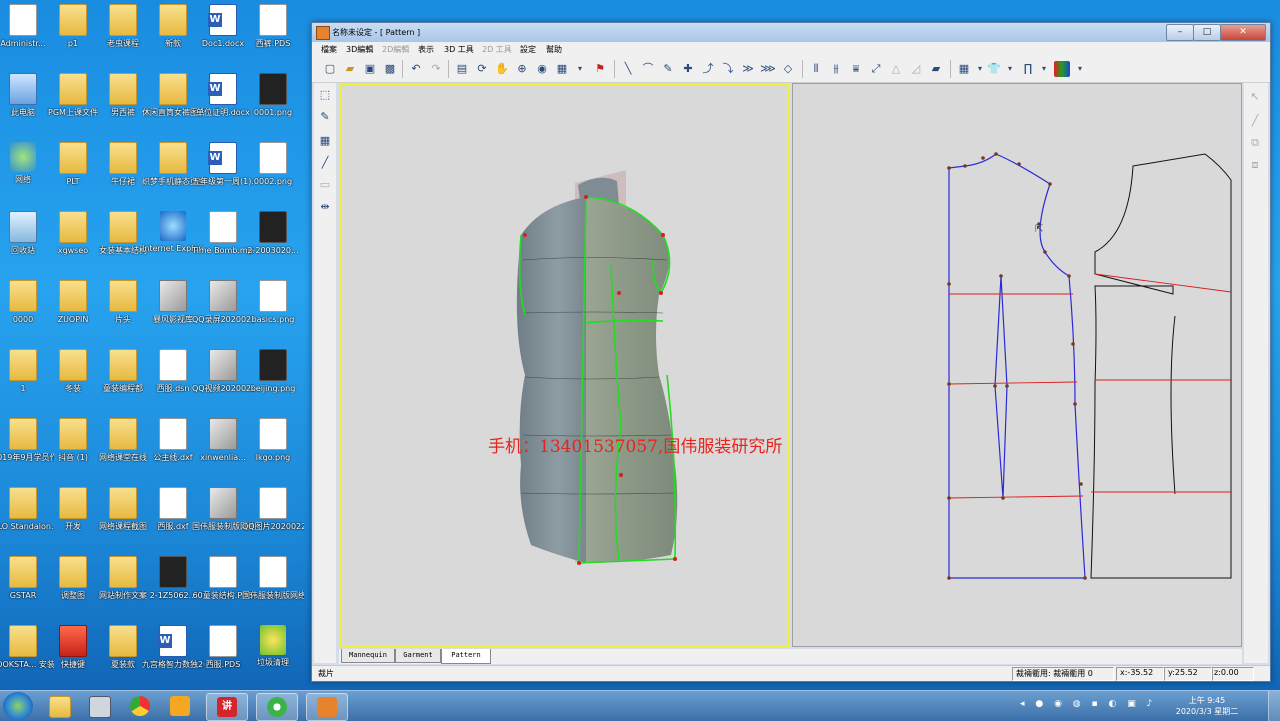 The image size is (1280, 721). What do you see at coordinates (522, 69) in the screenshot?
I see `zoom-icon: ⊕` at bounding box center [522, 69].